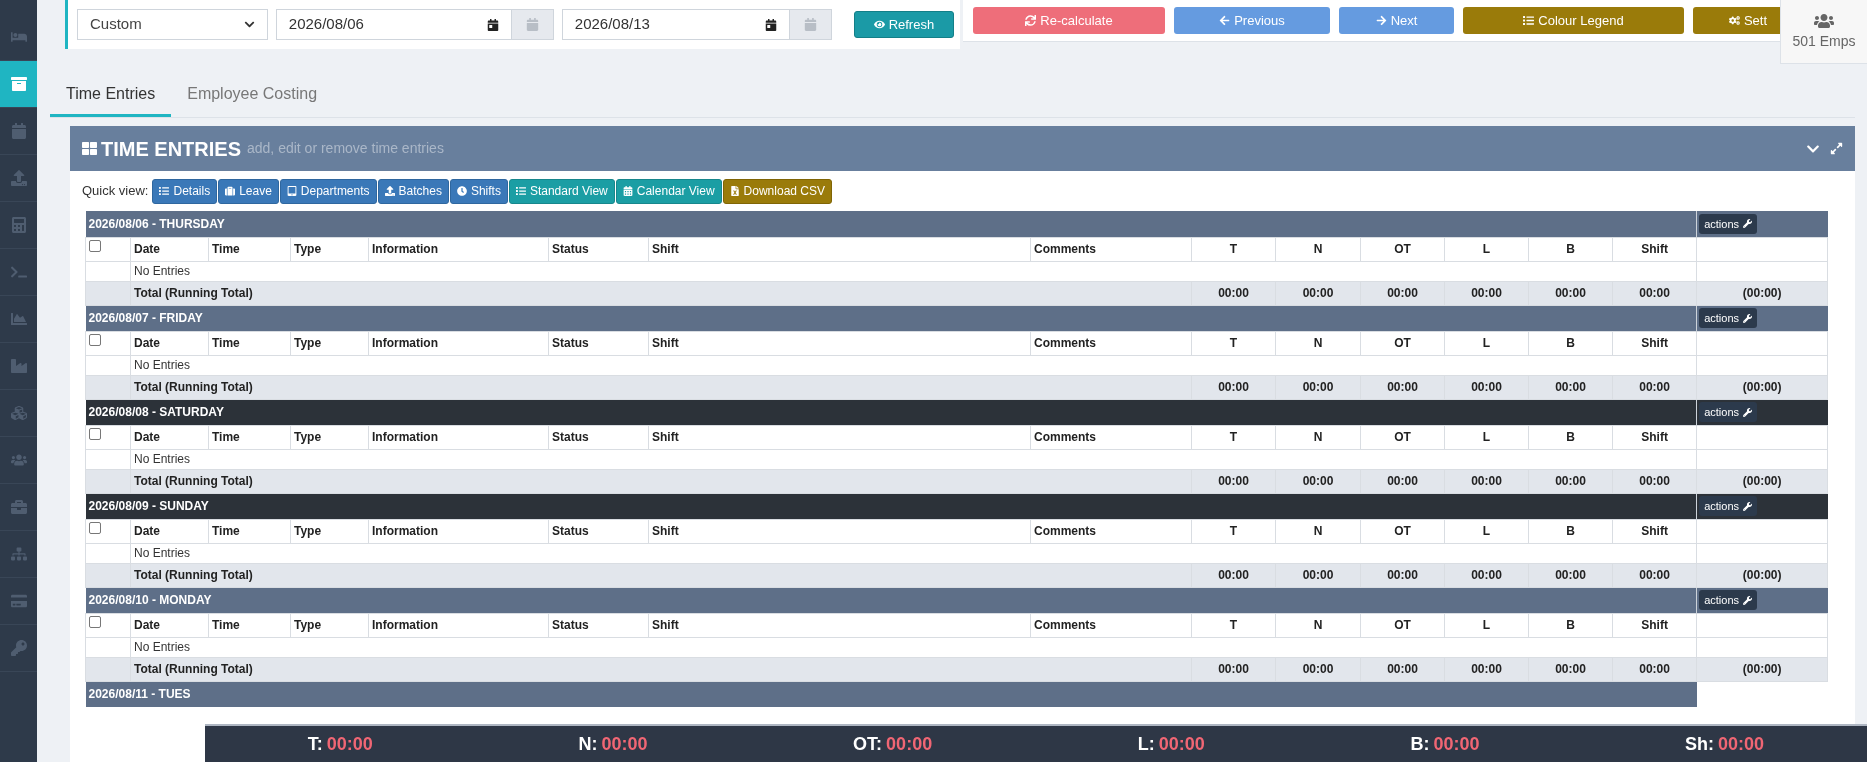 The width and height of the screenshot is (1867, 762). Describe the element at coordinates (1252, 20) in the screenshot. I see `toolbar-button: Previous` at that location.